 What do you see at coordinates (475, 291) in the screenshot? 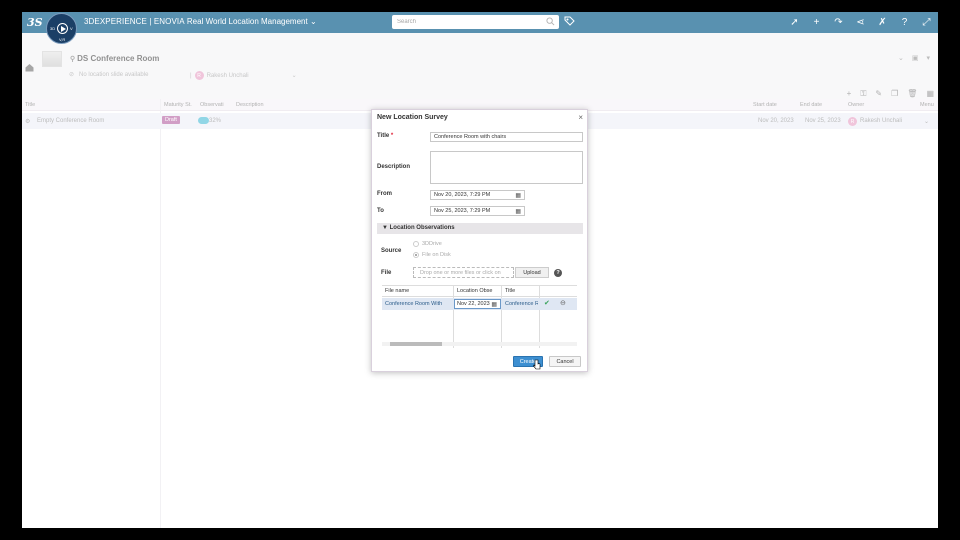
I see `grid-col-location: Location Obse` at bounding box center [475, 291].